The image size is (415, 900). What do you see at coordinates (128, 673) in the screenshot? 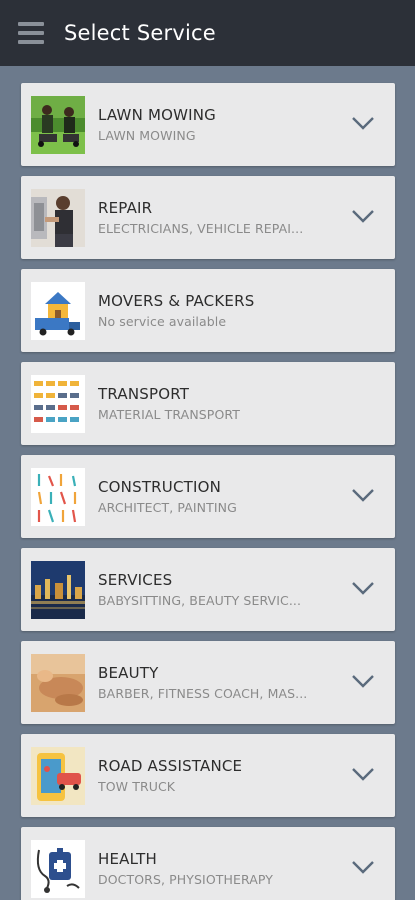
I see `service-name: BEAUTY` at bounding box center [128, 673].